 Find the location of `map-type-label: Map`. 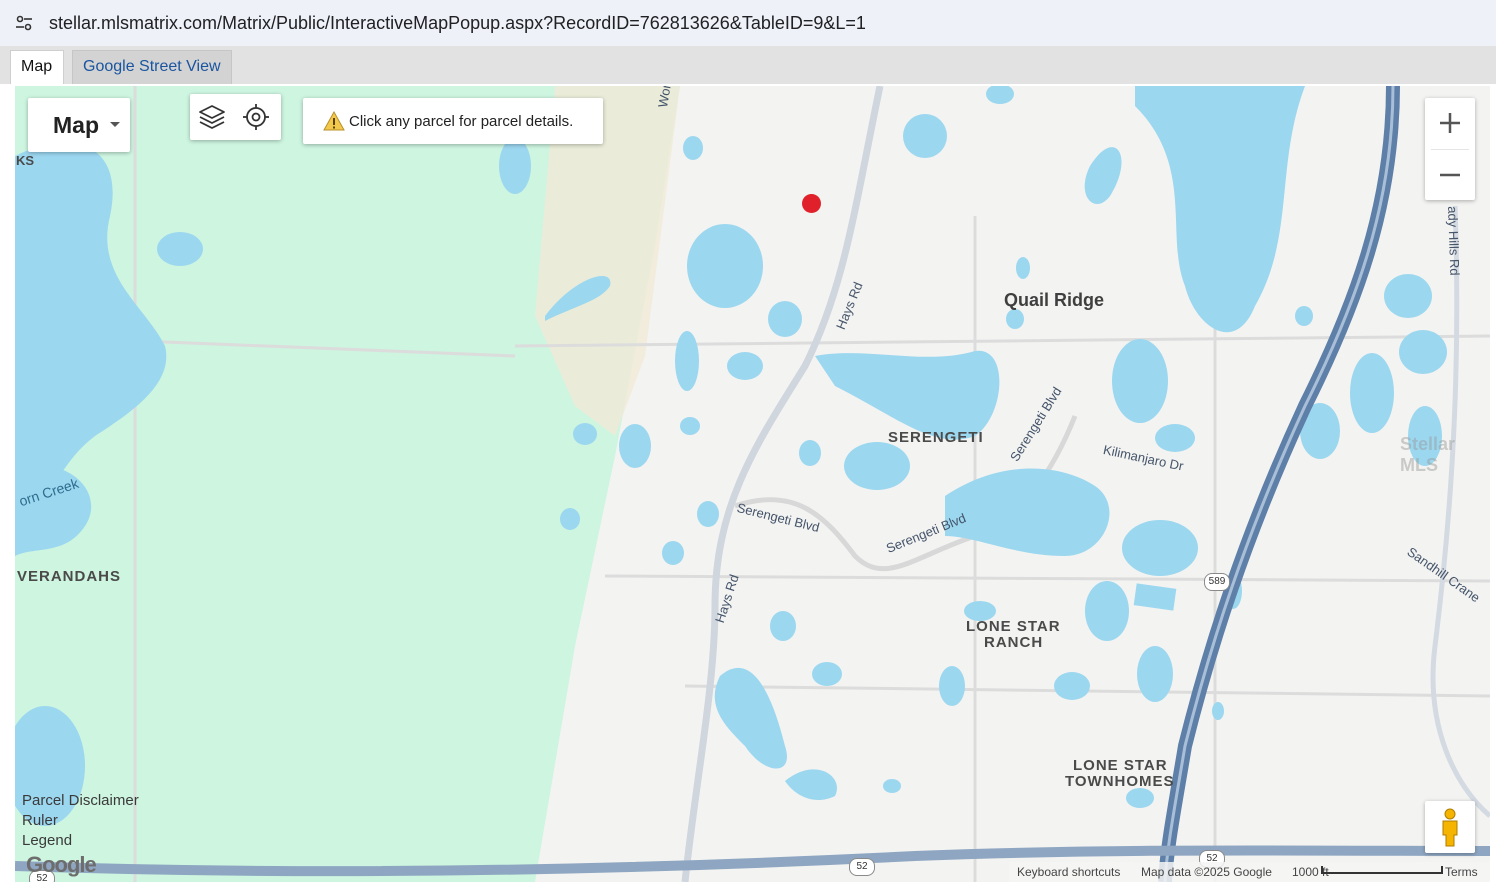

map-type-label: Map is located at coordinates (76, 125).